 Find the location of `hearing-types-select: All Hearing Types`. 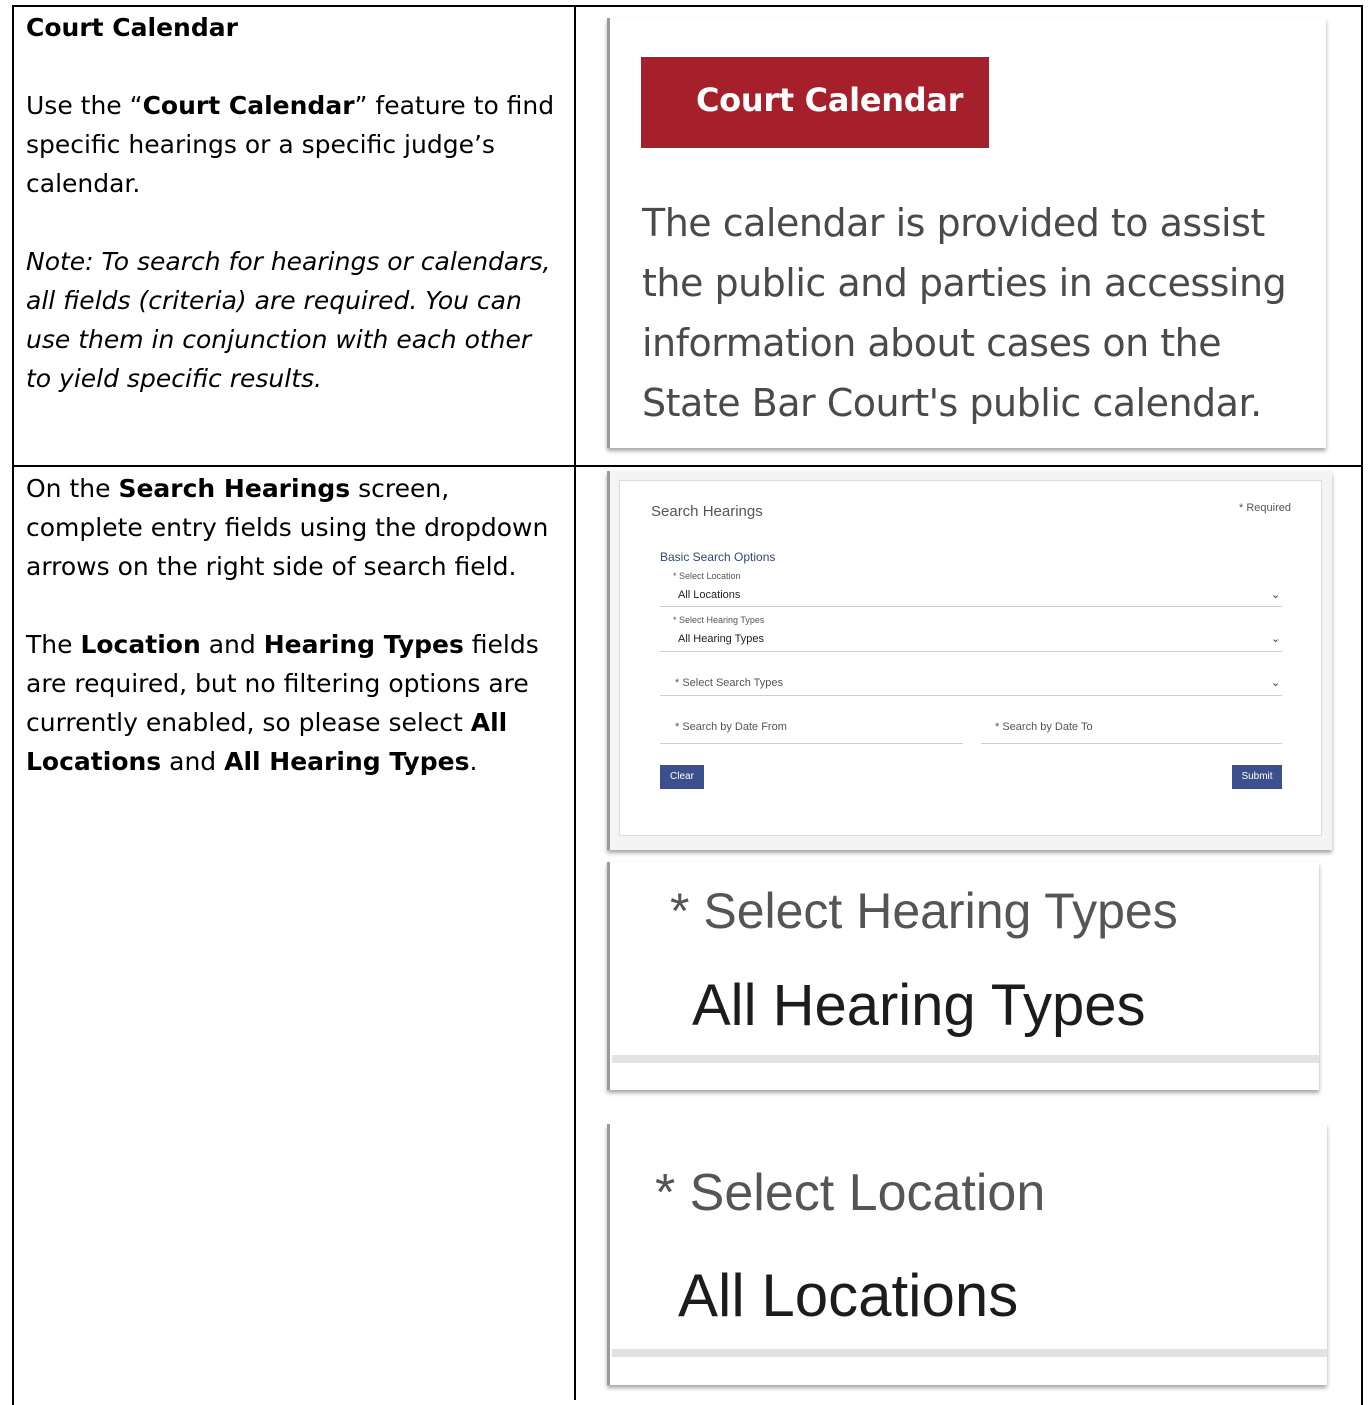

hearing-types-select: All Hearing Types is located at coordinates (721, 639).